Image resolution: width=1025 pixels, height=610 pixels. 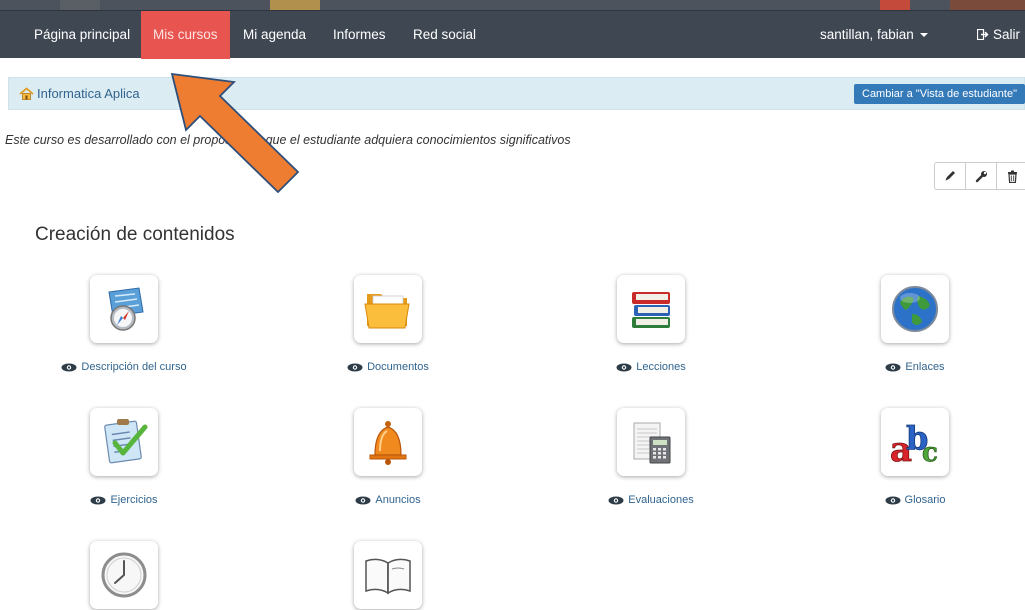 I want to click on logout-button: Salir, so click(x=998, y=35).